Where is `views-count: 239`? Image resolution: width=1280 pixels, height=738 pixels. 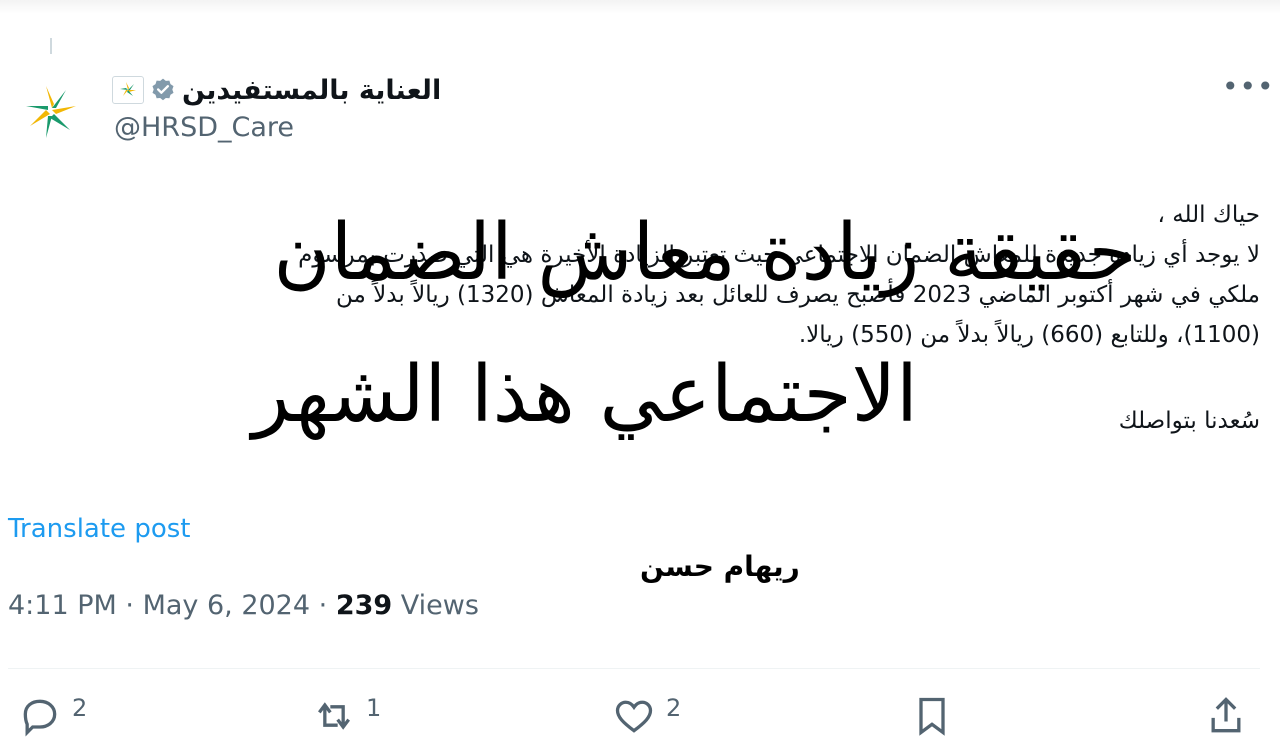
views-count: 239 is located at coordinates (364, 605).